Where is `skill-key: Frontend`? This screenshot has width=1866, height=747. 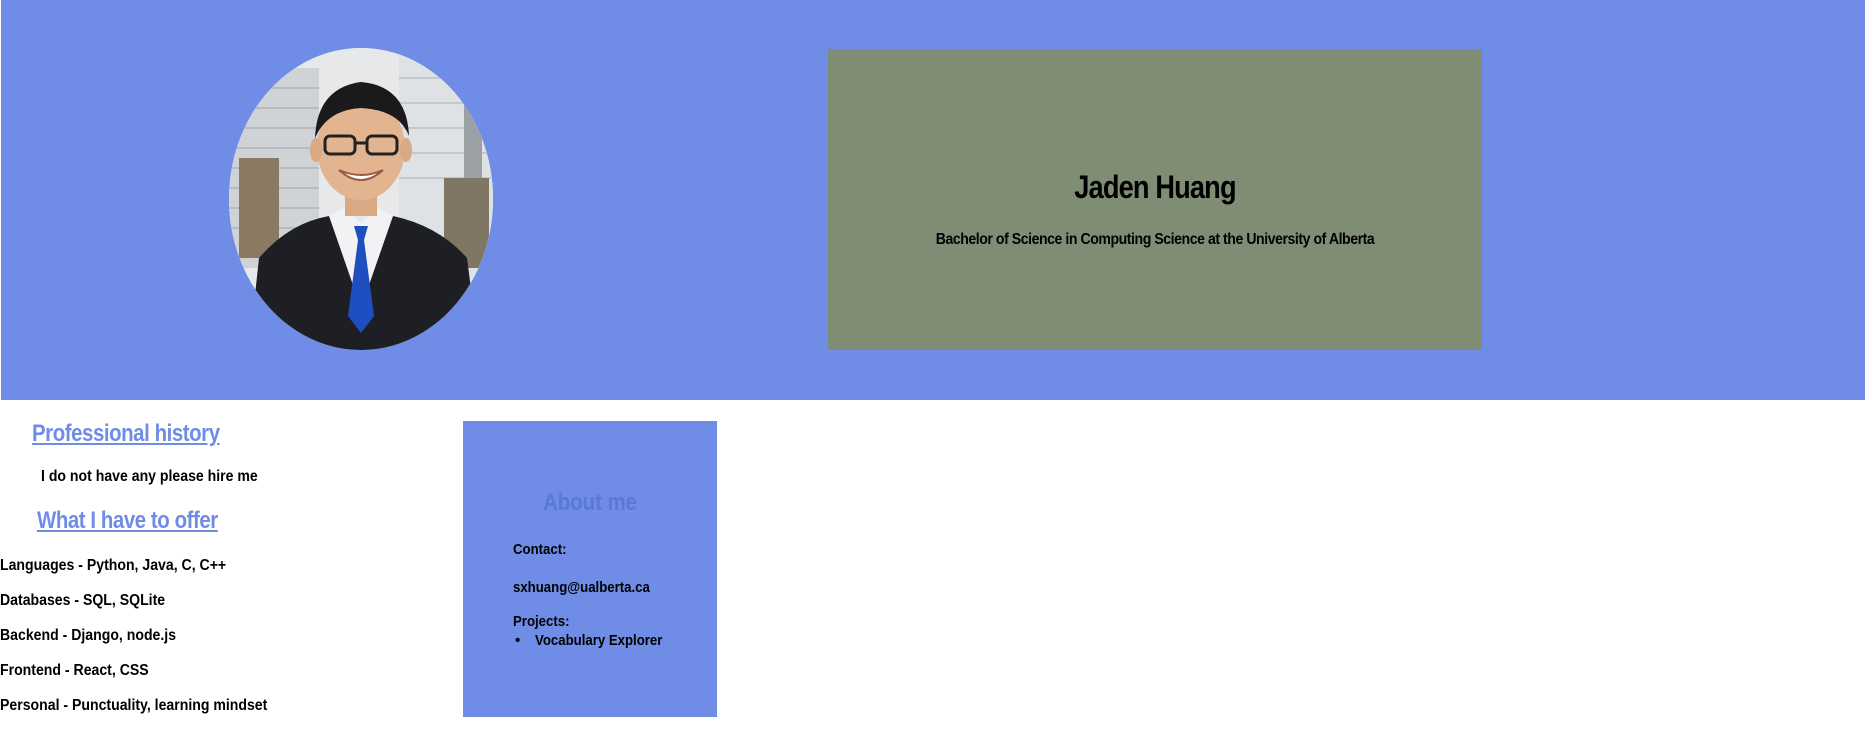 skill-key: Frontend is located at coordinates (31, 670).